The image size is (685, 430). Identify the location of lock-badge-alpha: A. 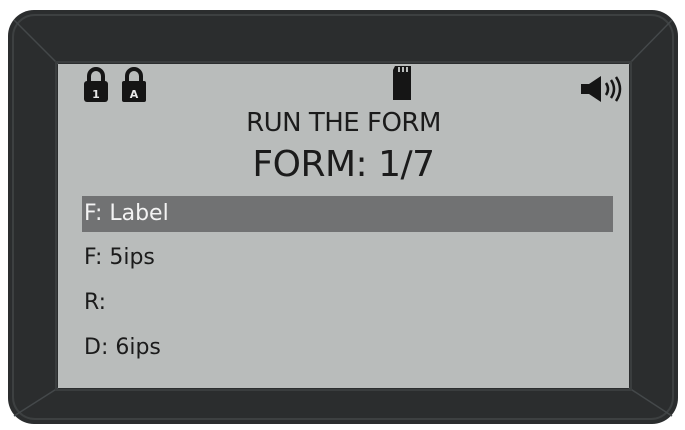
(134, 94).